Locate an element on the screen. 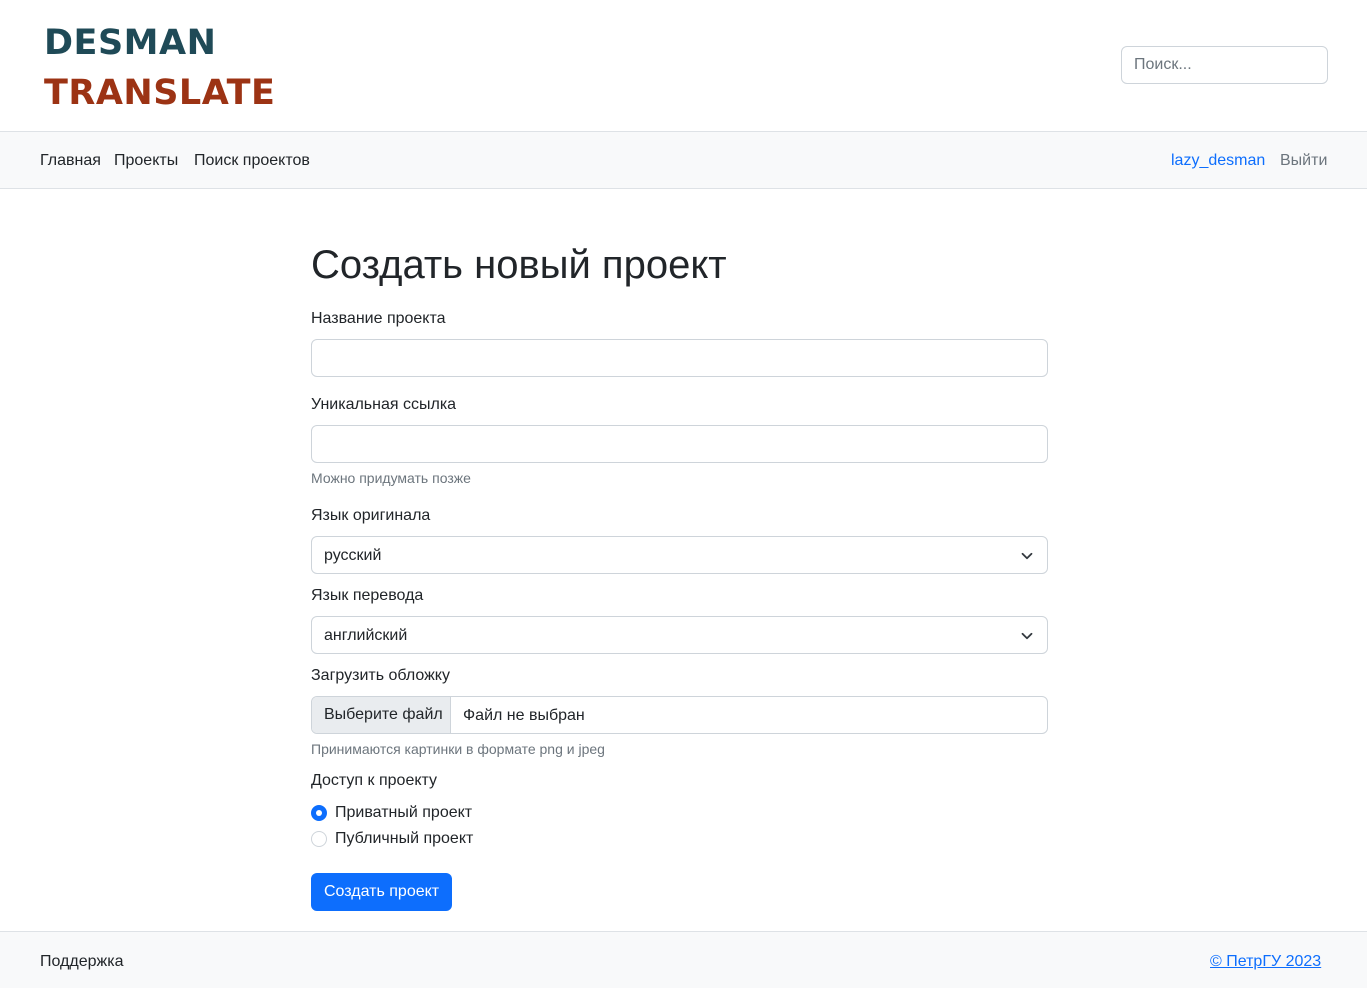 The width and height of the screenshot is (1367, 988). project-name-label: Название проекта is located at coordinates (378, 318).